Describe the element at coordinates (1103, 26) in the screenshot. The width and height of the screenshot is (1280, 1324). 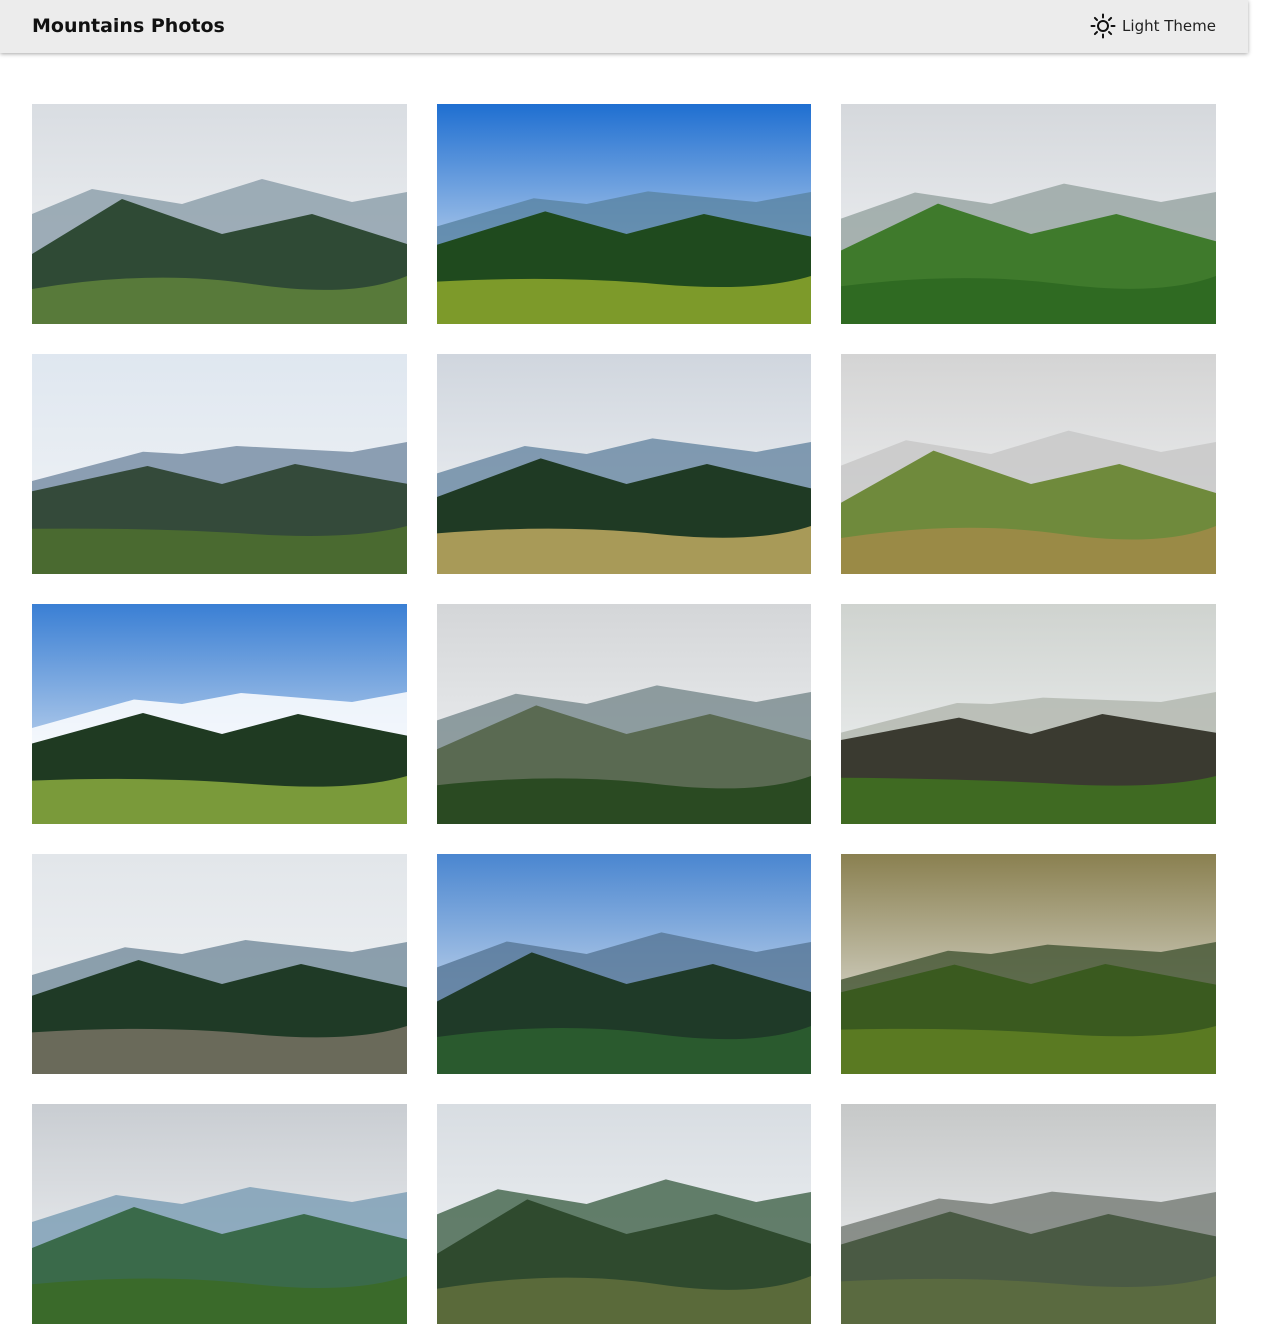
I see `sun-icon` at that location.